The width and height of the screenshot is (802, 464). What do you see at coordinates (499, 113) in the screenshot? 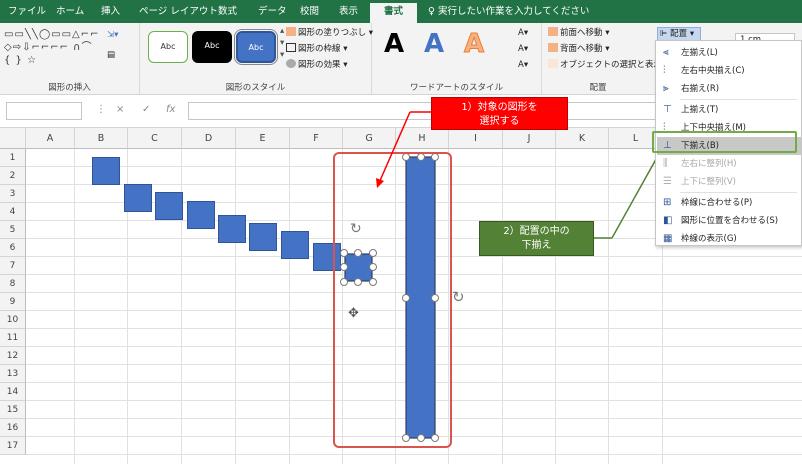
I see `callout-step1: 1）対象の図形を 選択する` at bounding box center [499, 113].